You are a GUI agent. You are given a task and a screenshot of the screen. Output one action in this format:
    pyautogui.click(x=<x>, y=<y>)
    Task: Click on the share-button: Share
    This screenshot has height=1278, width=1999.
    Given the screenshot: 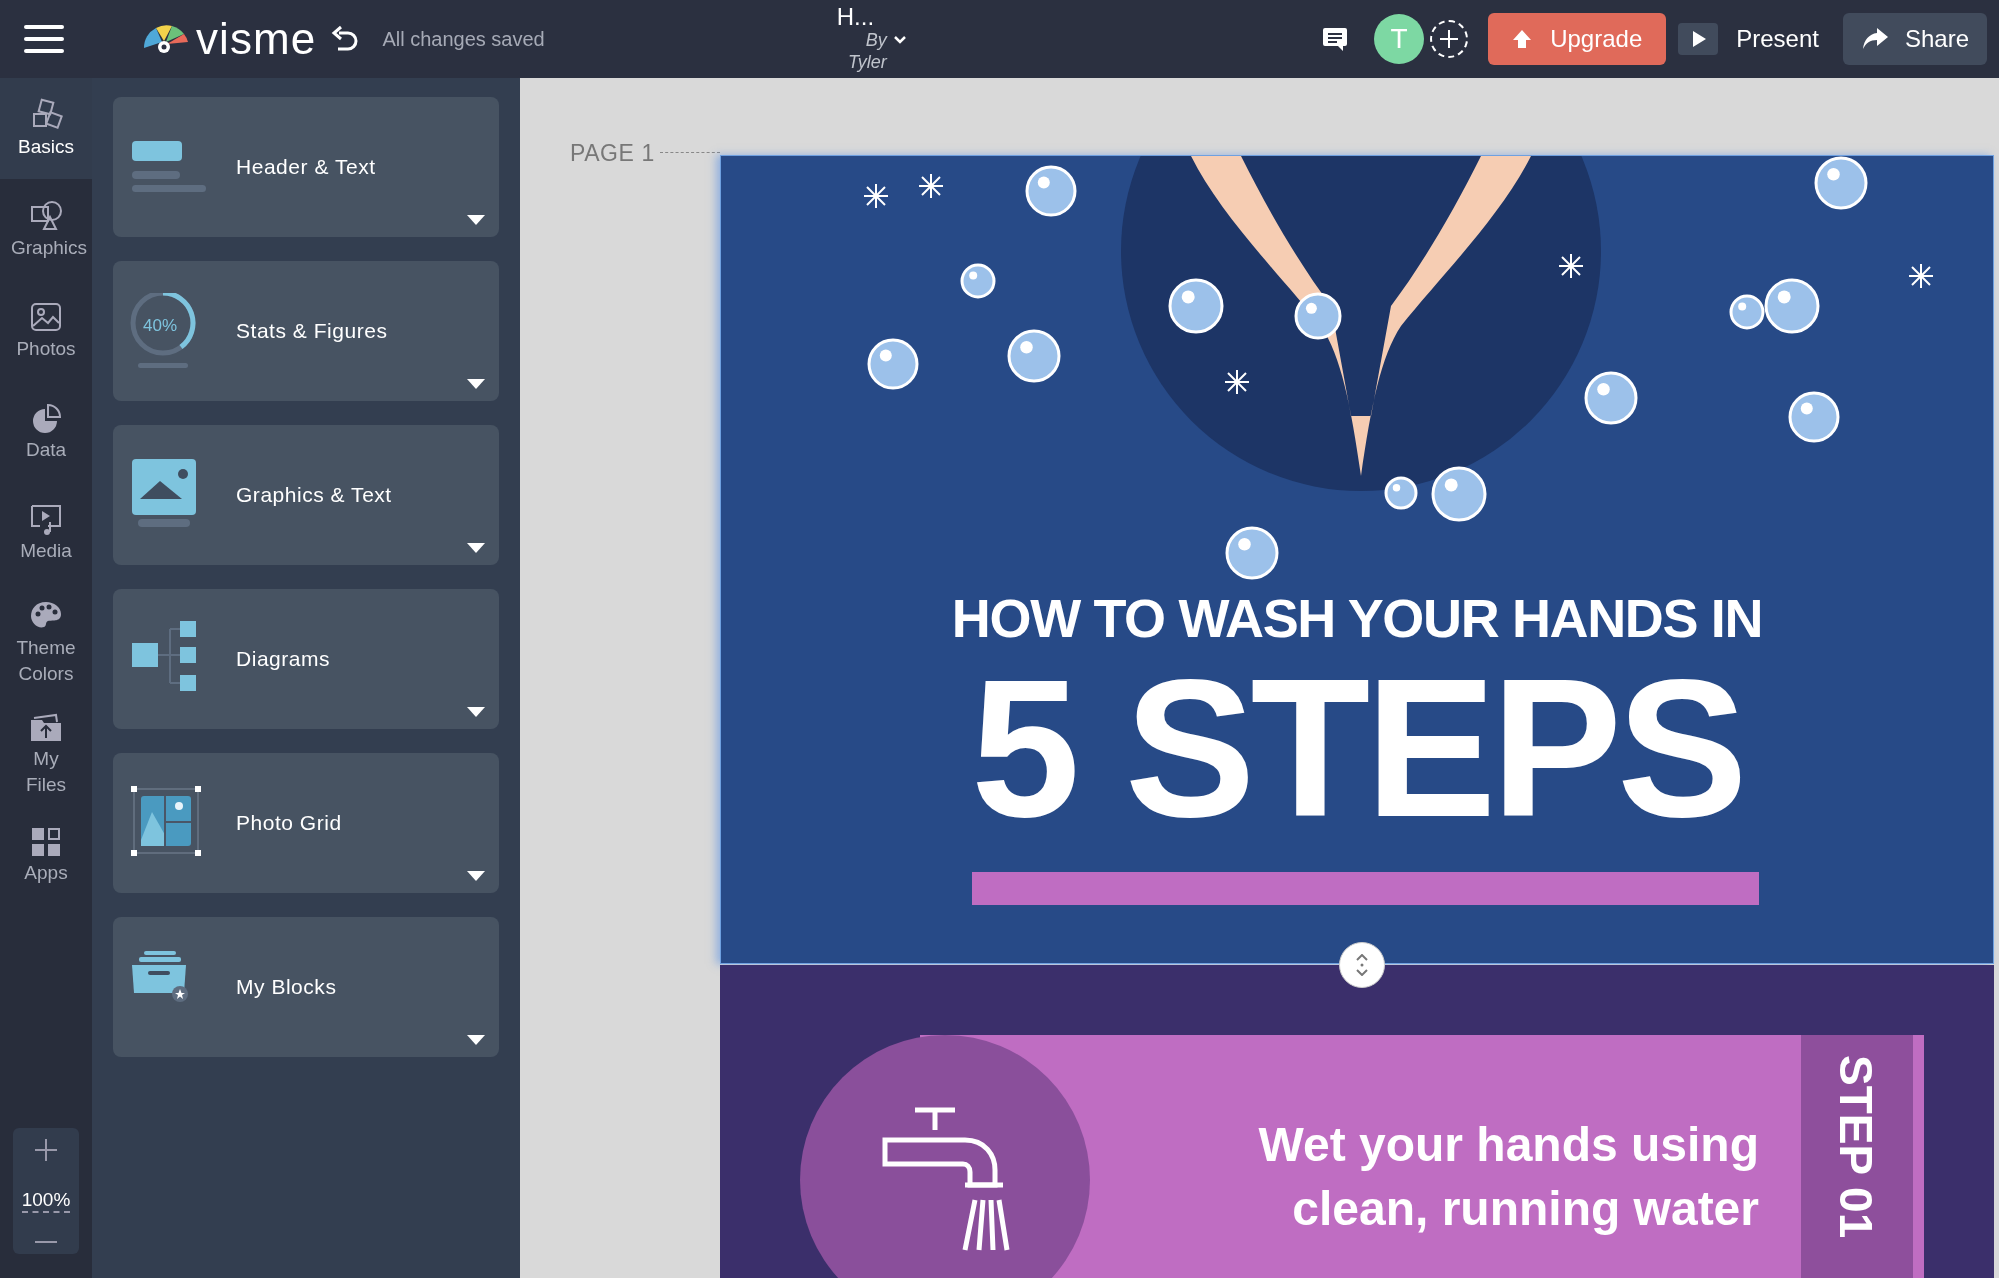 What is the action you would take?
    pyautogui.click(x=1914, y=39)
    